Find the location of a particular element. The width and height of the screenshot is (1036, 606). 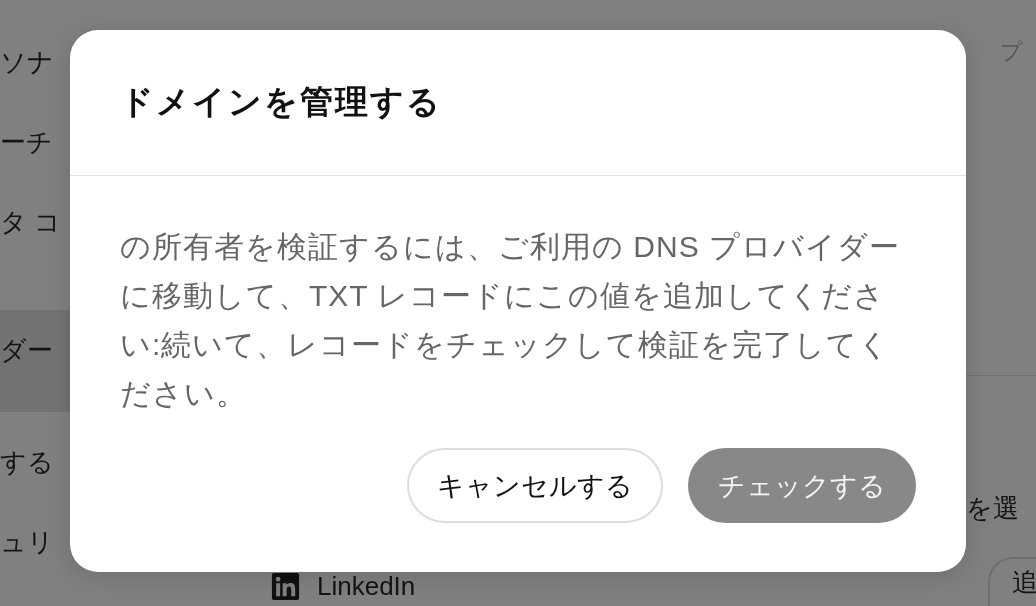

add-button: 追 is located at coordinates (1012, 581).